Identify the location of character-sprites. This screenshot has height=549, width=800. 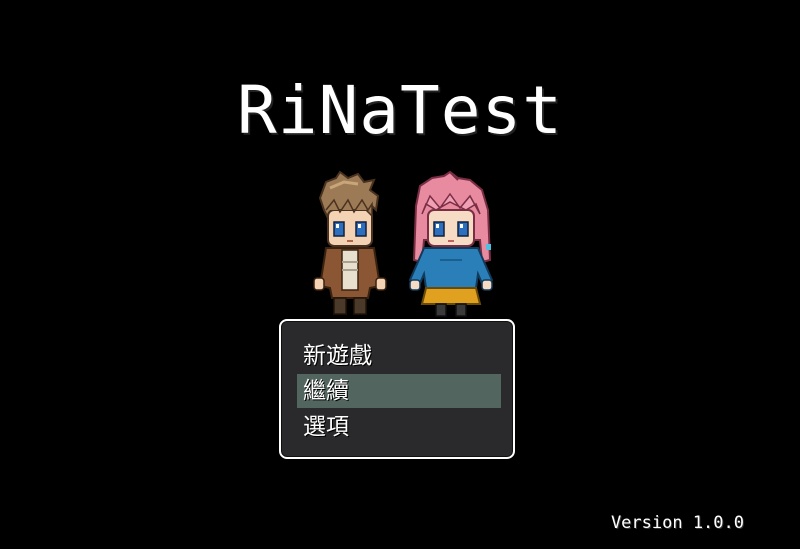
(402, 244).